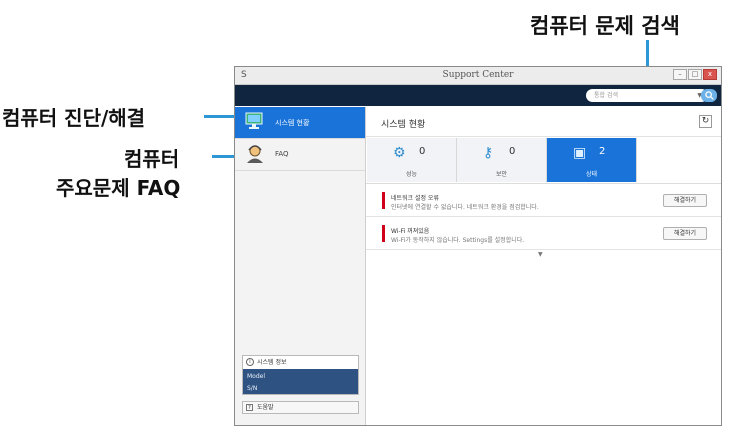 The image size is (729, 429). Describe the element at coordinates (272, 362) in the screenshot. I see `system-info-heading-label: 시스템 정보` at that location.